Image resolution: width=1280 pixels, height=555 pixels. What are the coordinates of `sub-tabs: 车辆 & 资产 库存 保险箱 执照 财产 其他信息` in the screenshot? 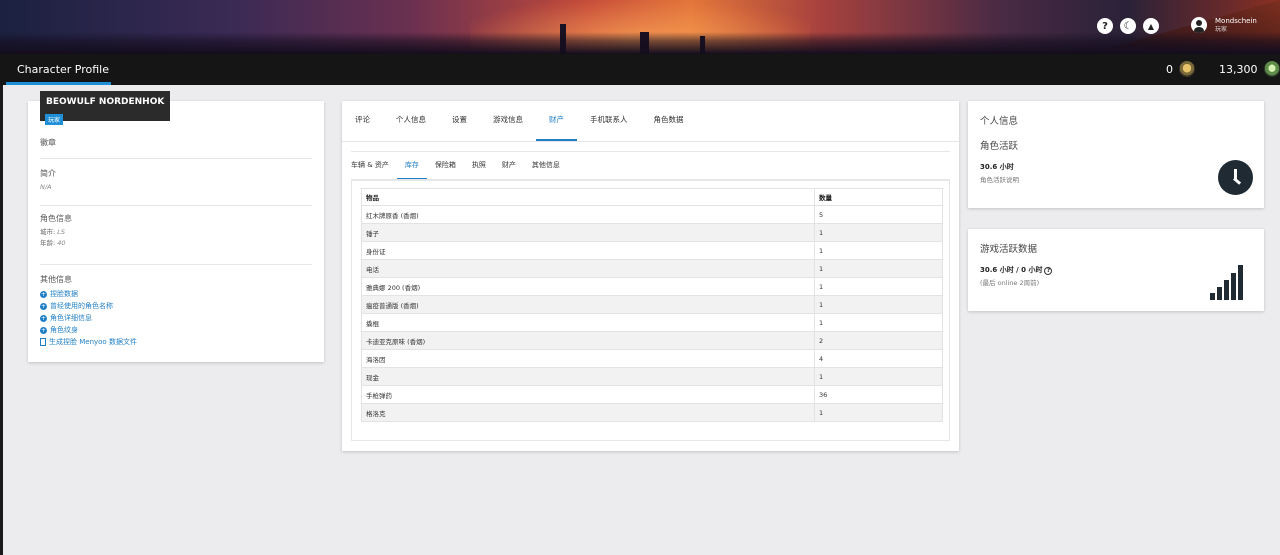 It's located at (650, 165).